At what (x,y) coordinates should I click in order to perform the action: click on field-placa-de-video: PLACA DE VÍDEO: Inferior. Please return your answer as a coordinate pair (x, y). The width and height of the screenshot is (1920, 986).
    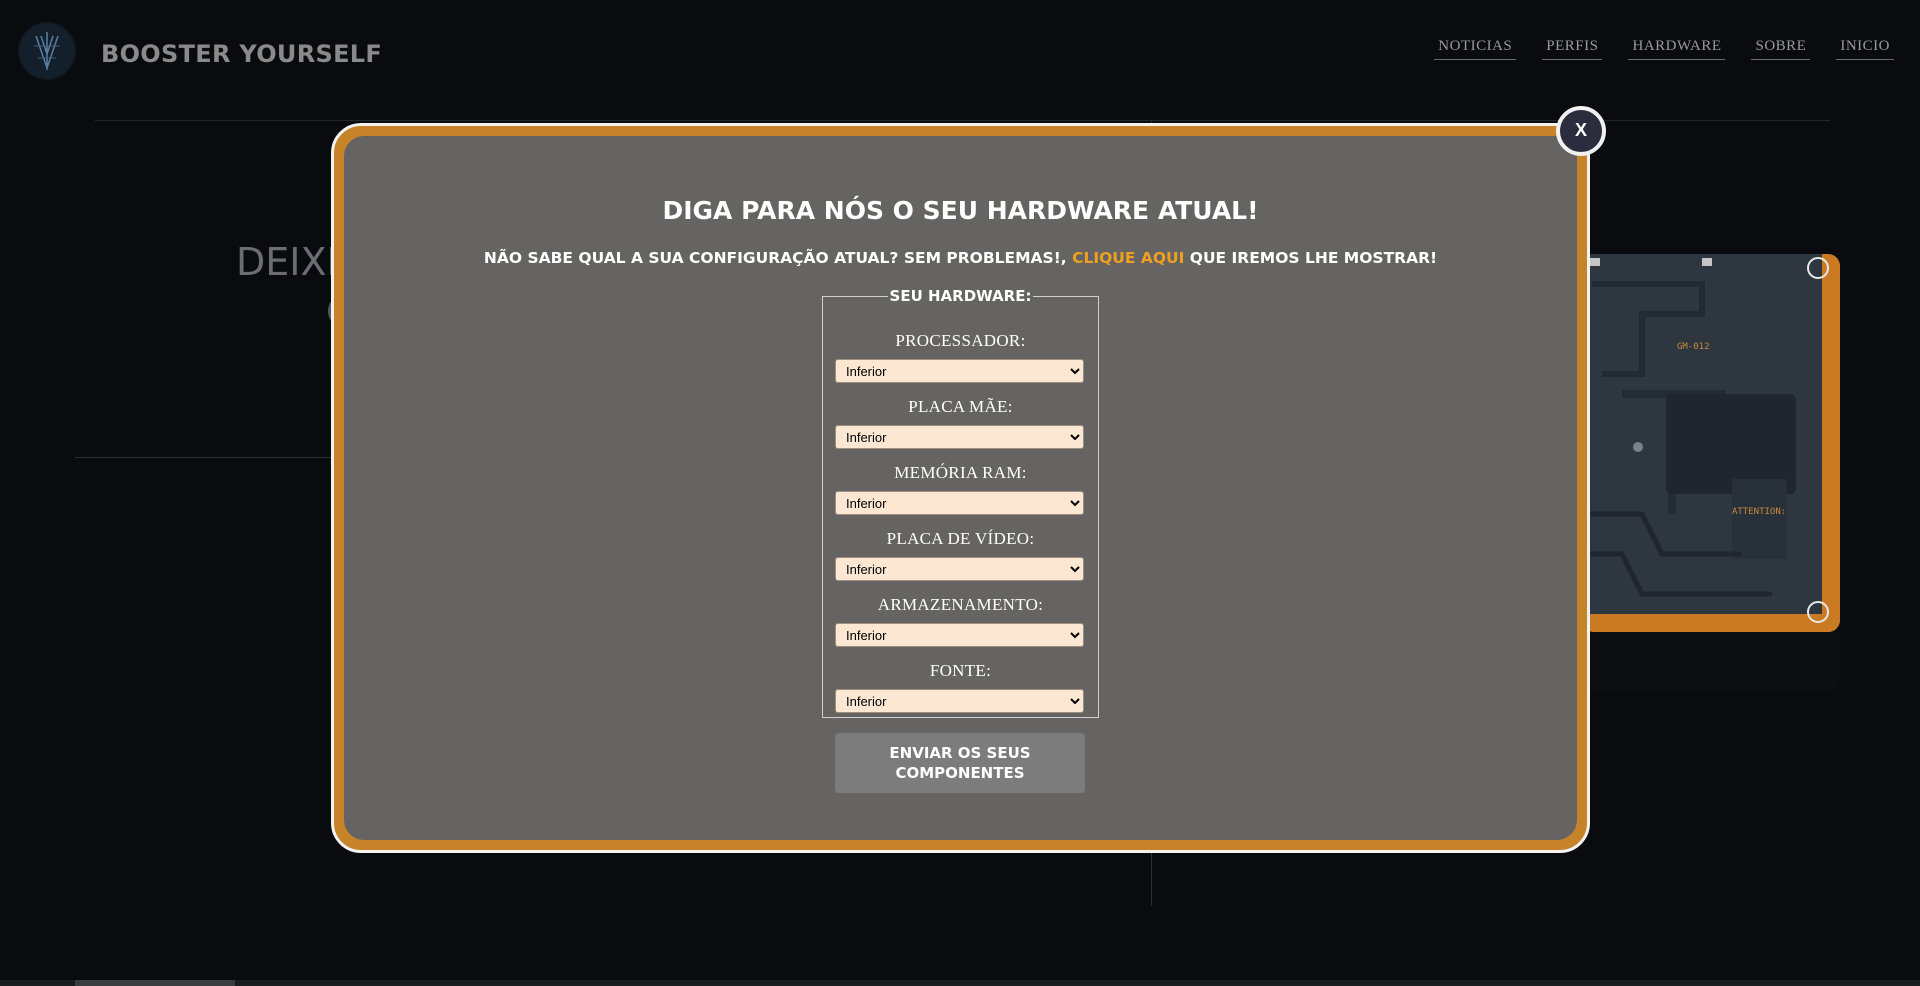
    Looking at the image, I should click on (960, 555).